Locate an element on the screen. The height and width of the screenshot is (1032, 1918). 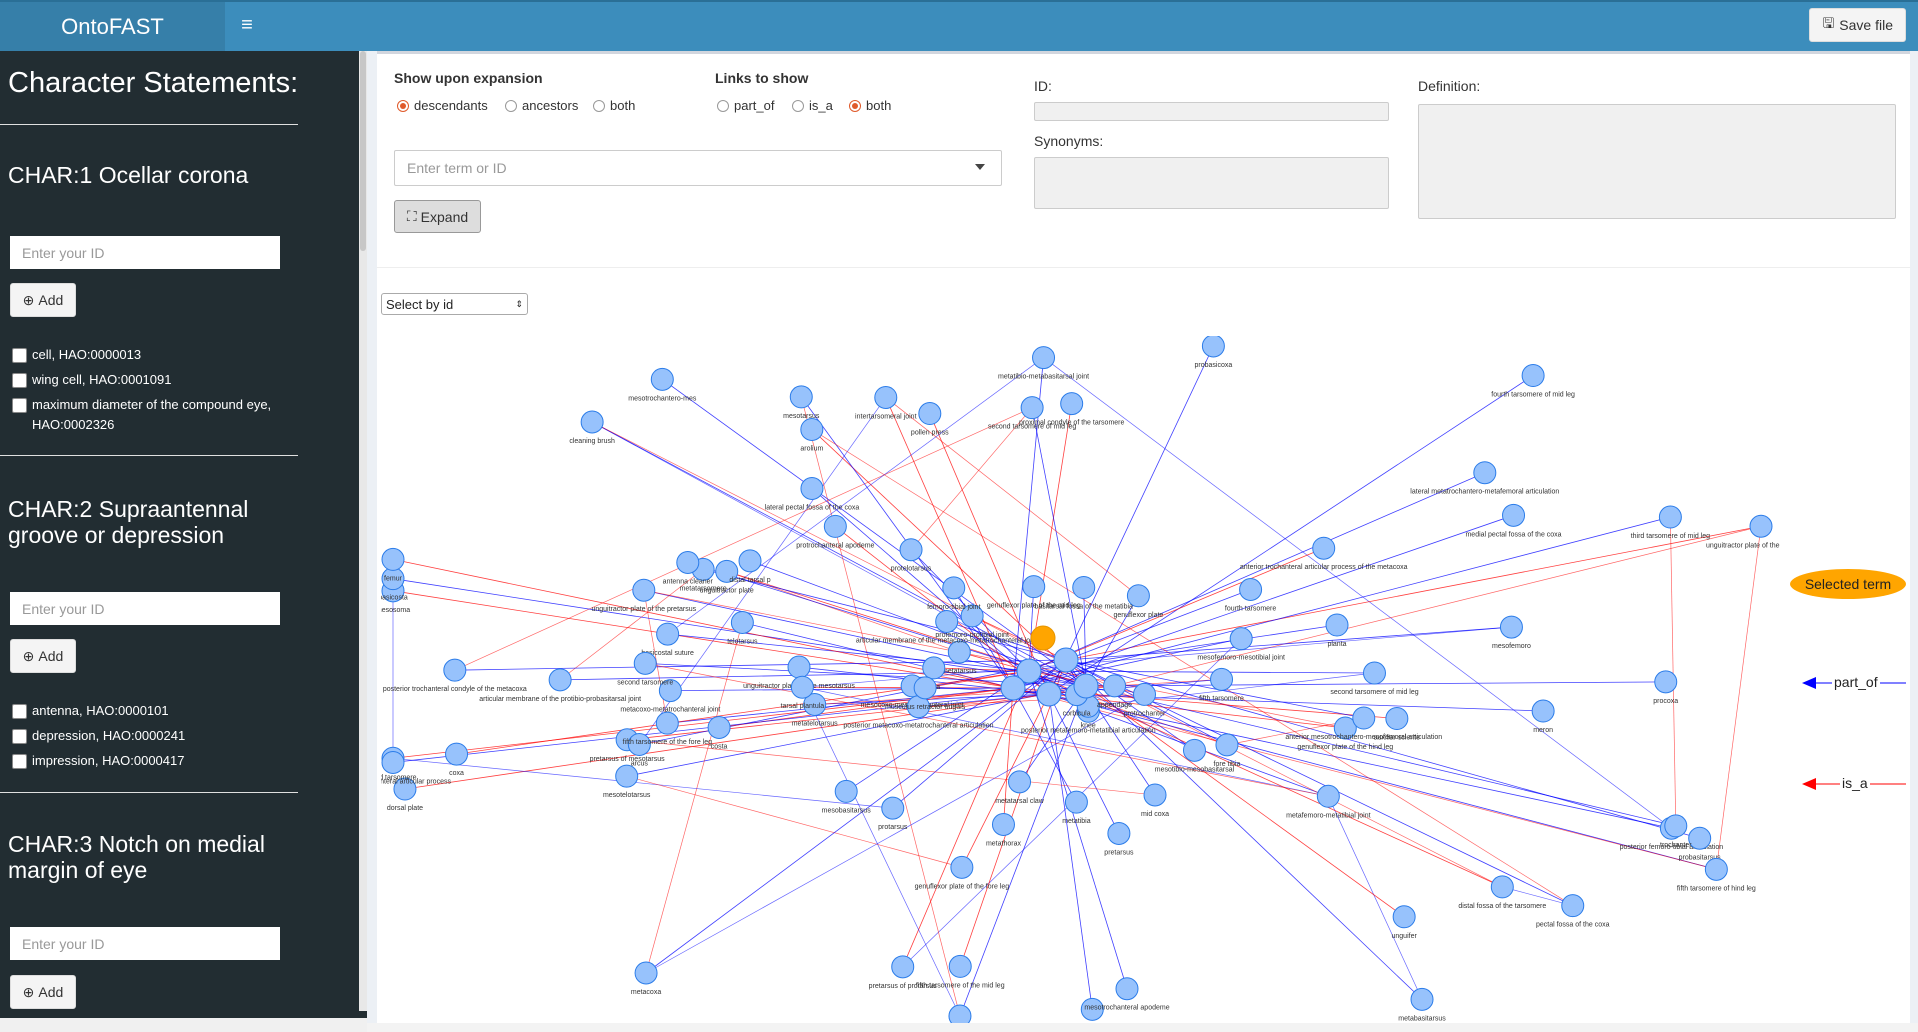
graph-node-label: metabasitarsus is located at coordinates (1422, 1018).